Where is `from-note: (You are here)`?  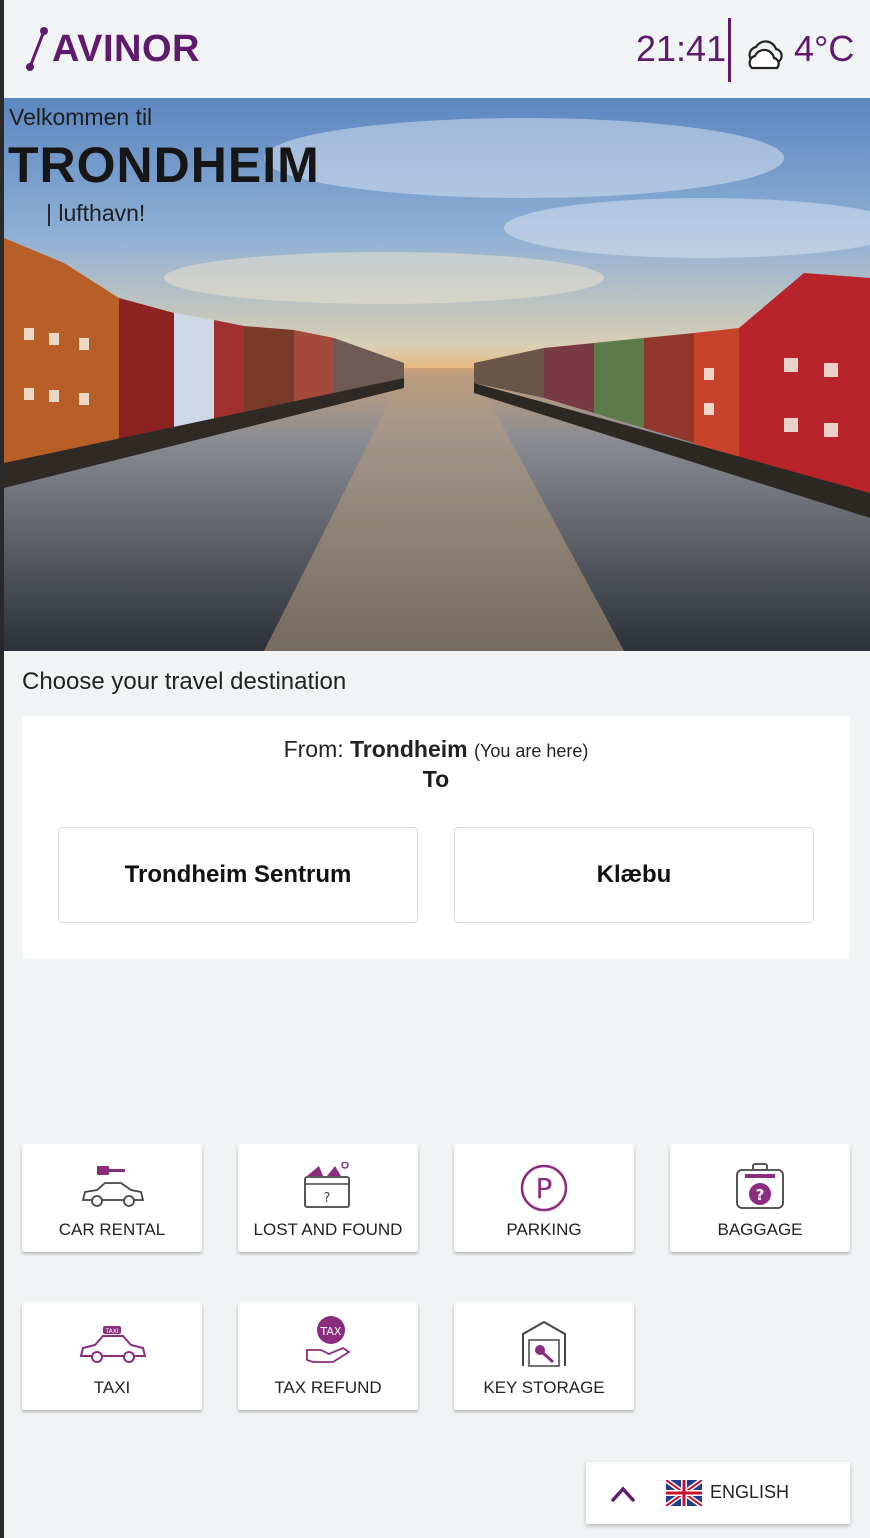
from-note: (You are here) is located at coordinates (531, 751).